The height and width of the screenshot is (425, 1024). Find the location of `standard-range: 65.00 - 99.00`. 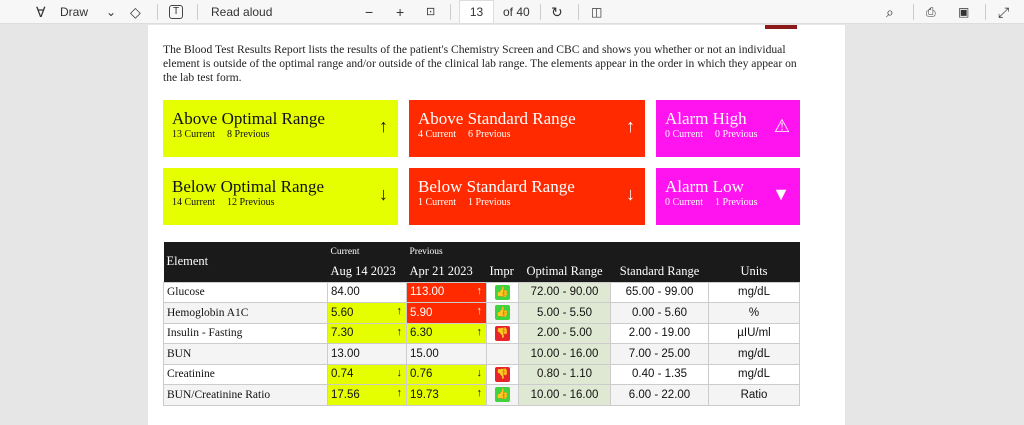

standard-range: 65.00 - 99.00 is located at coordinates (659, 292).